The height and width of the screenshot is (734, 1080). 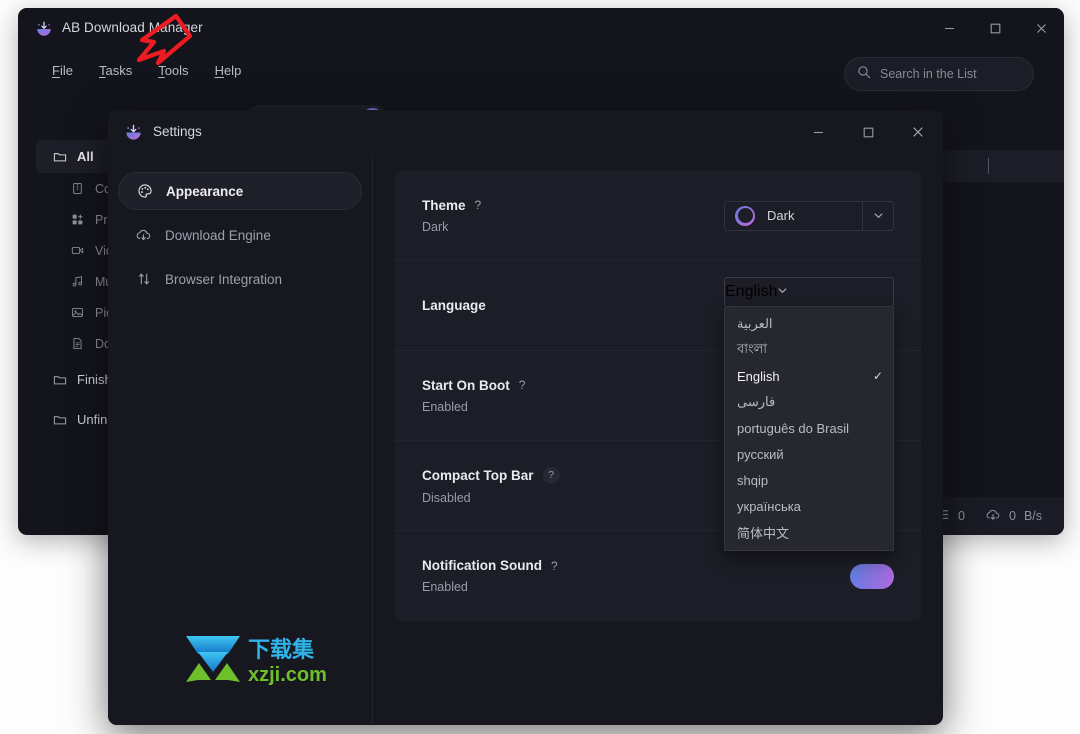 What do you see at coordinates (452, 205) in the screenshot?
I see `setting-title: Theme ?` at bounding box center [452, 205].